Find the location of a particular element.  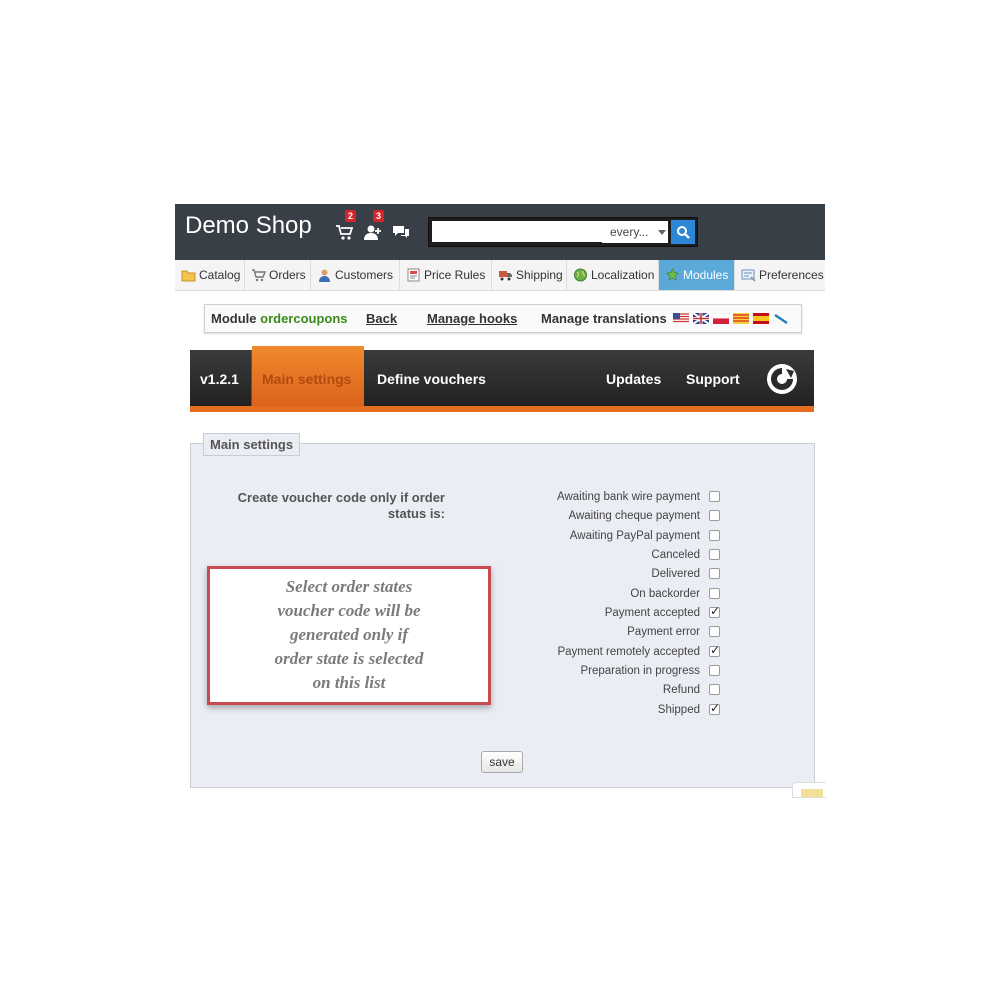

catalan-flag-icon is located at coordinates (741, 318).